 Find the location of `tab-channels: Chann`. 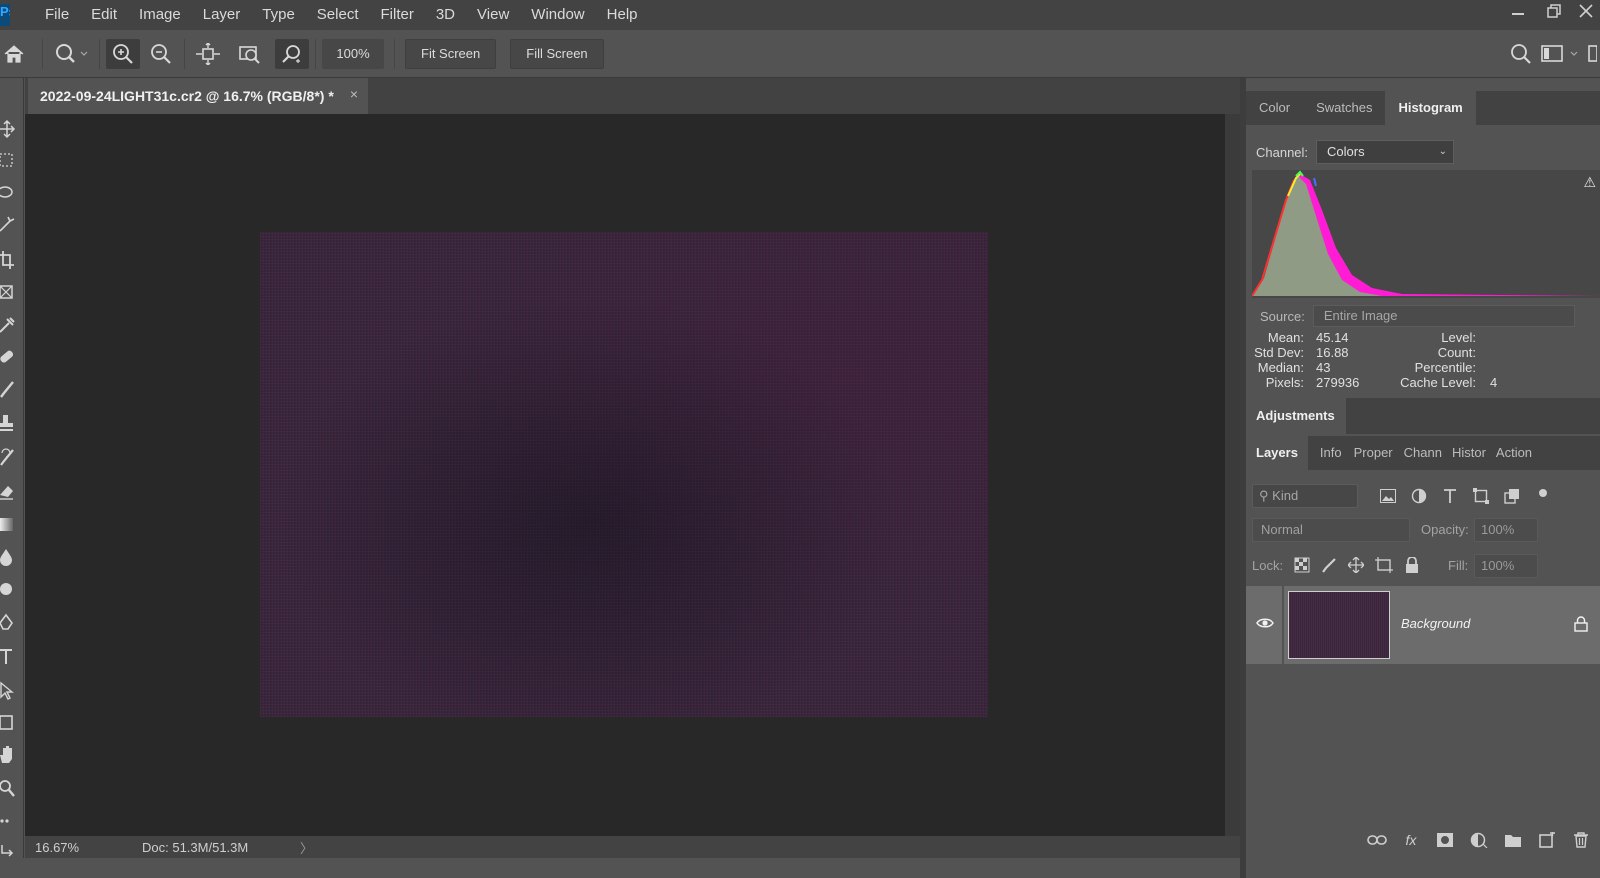

tab-channels: Chann is located at coordinates (1423, 453).